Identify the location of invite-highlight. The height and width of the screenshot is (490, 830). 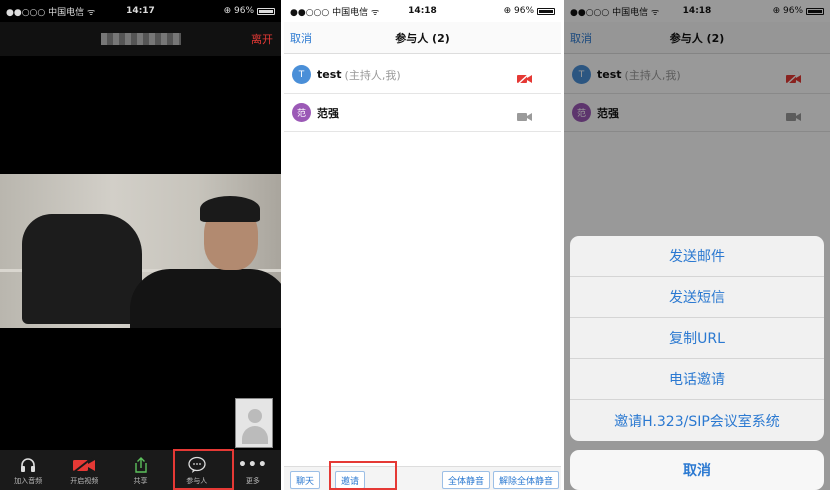
(363, 475).